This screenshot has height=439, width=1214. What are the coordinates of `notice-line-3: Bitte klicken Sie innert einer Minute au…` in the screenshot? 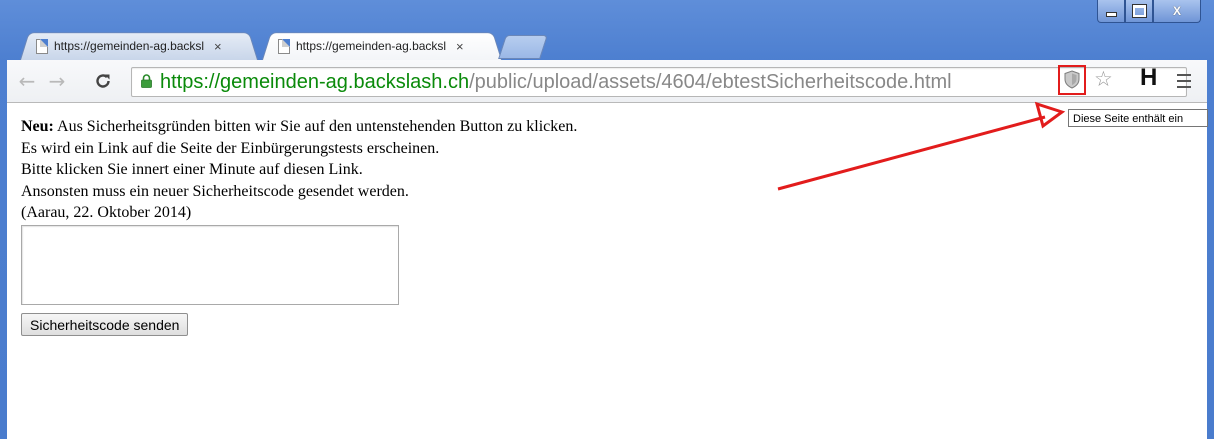 It's located at (471, 170).